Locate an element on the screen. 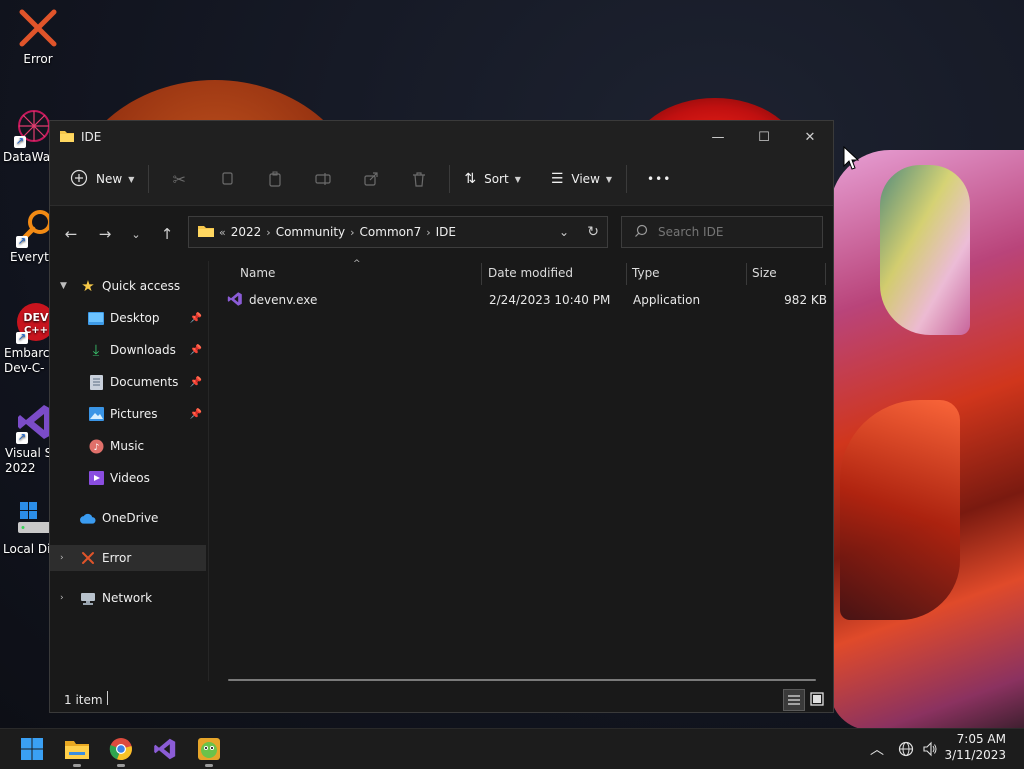 Image resolution: width=1024 pixels, height=769 pixels. column-label: Size is located at coordinates (764, 273).